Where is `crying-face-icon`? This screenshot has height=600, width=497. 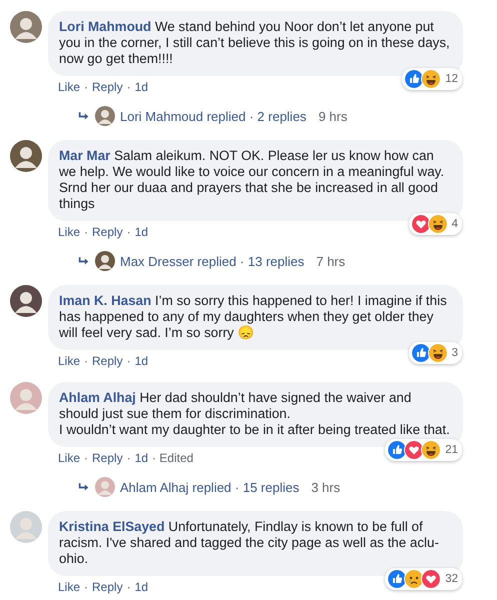
crying-face-icon is located at coordinates (414, 579).